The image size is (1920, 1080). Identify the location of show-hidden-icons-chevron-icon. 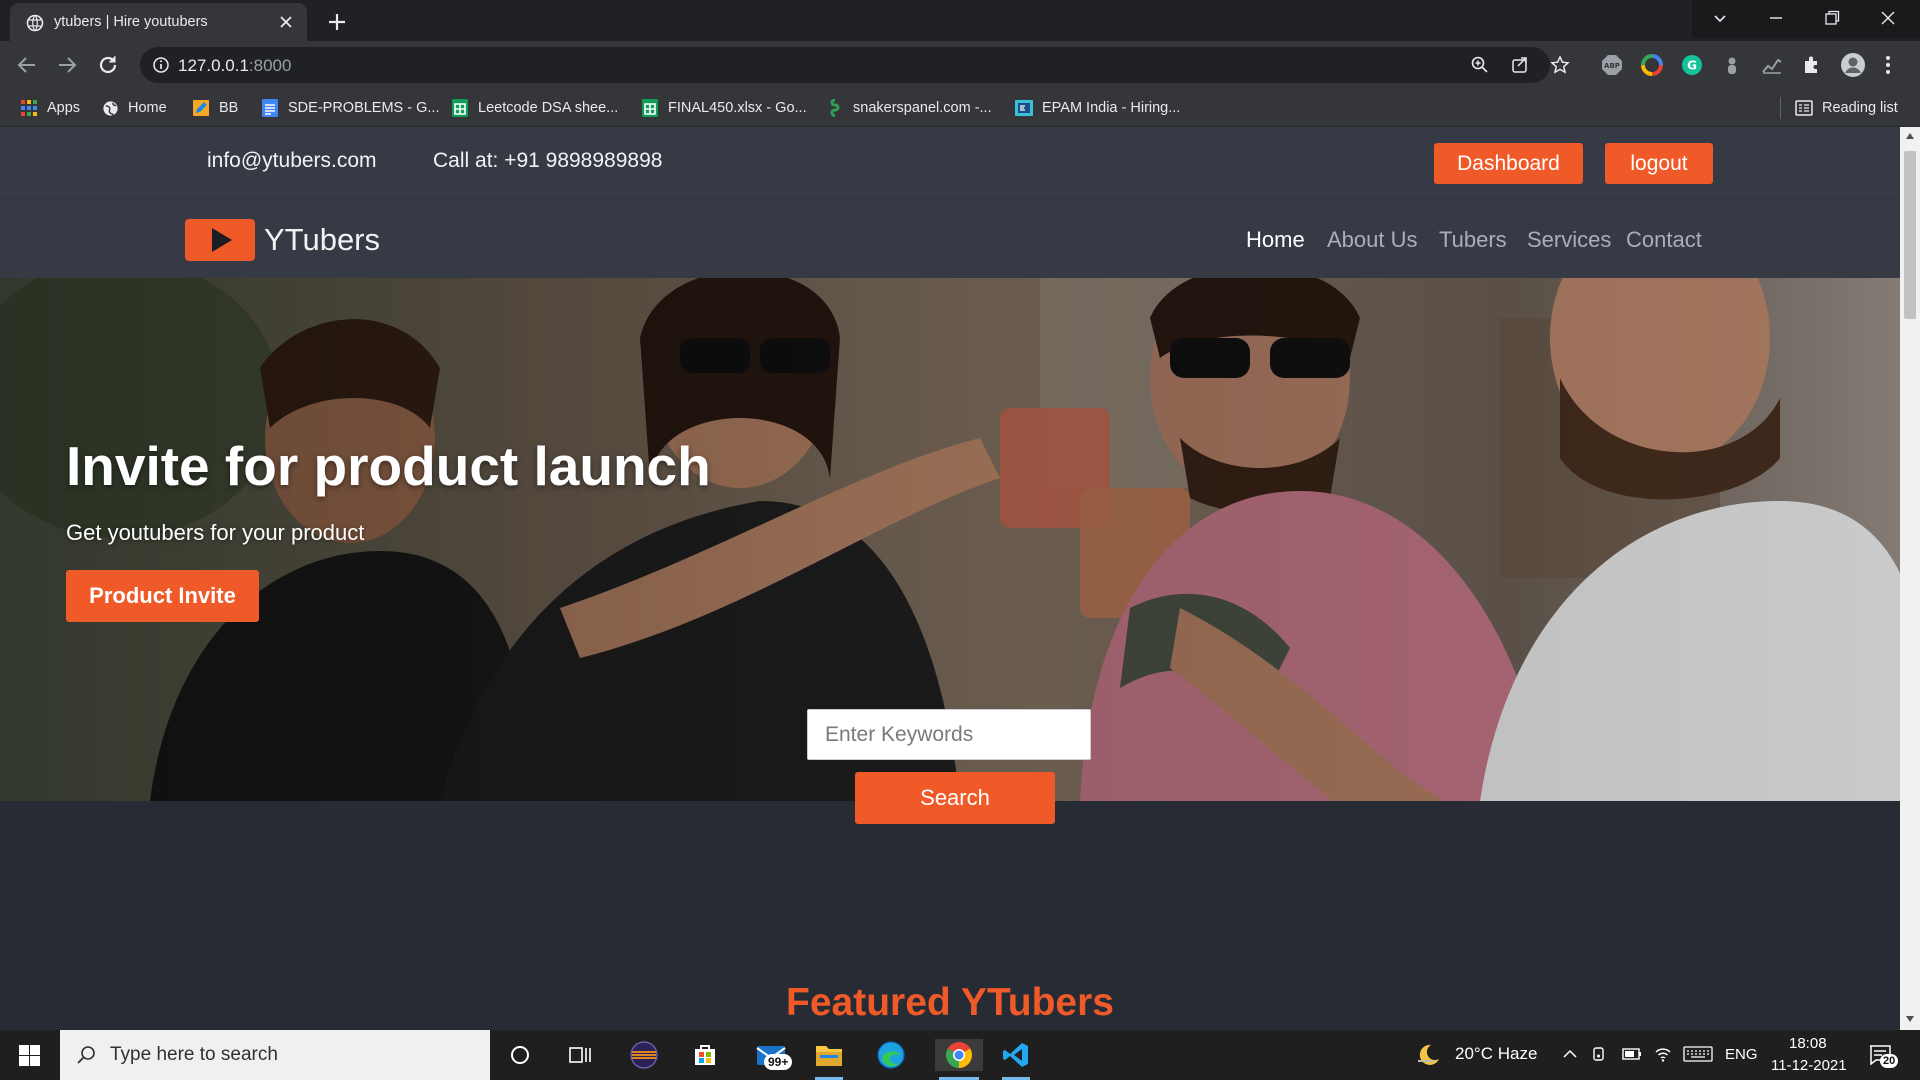
(1570, 1054).